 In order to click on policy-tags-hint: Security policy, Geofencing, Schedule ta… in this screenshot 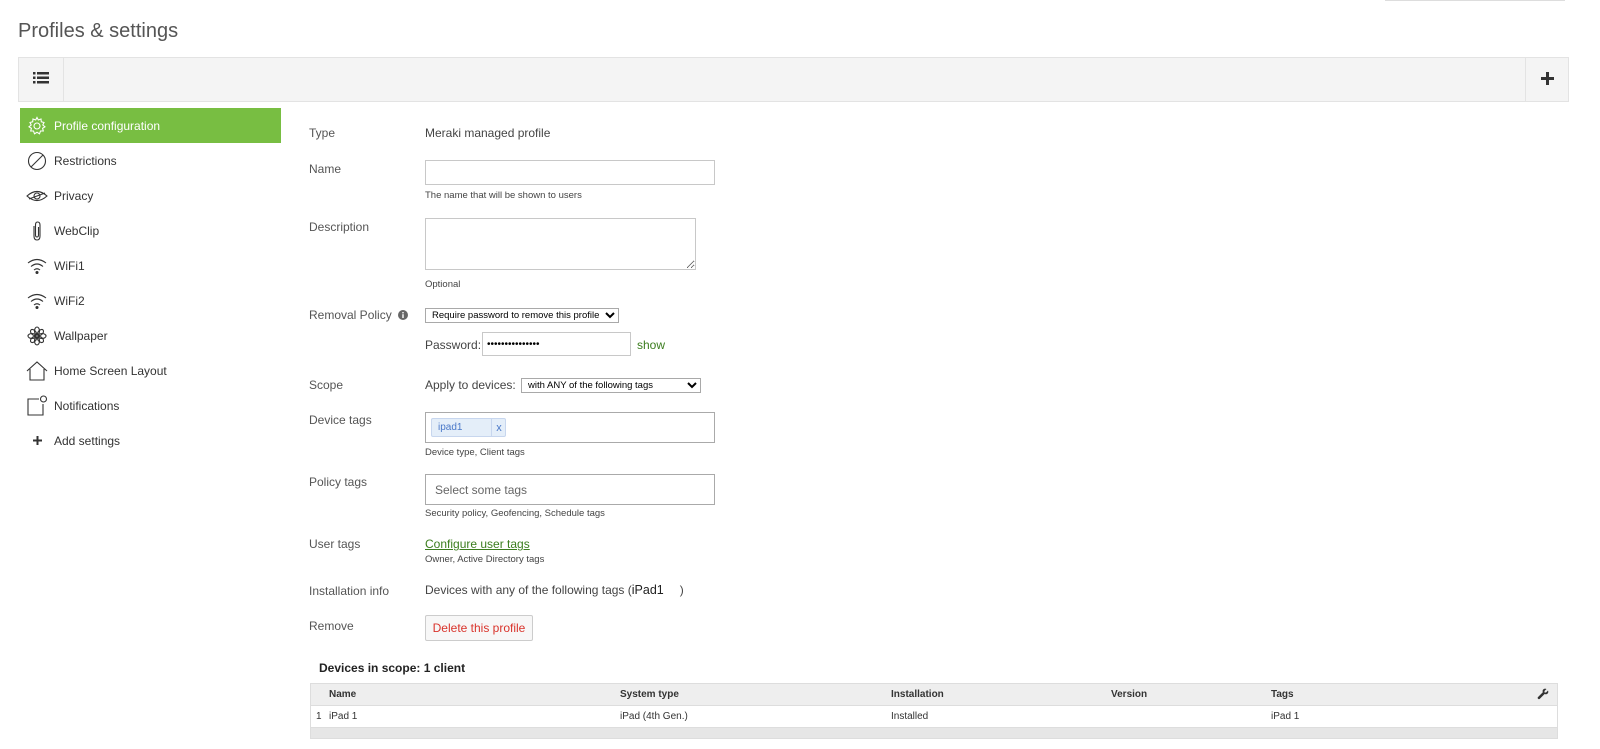, I will do `click(515, 513)`.